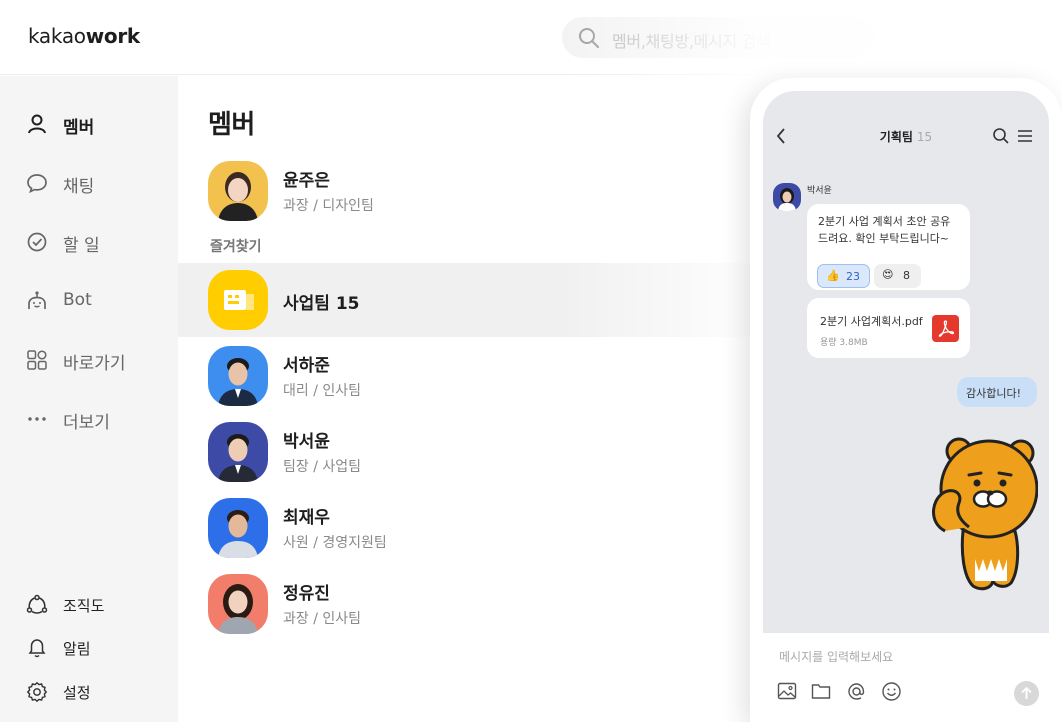 The width and height of the screenshot is (1062, 722). What do you see at coordinates (77, 300) in the screenshot?
I see `sidebar-item-label: Bot` at bounding box center [77, 300].